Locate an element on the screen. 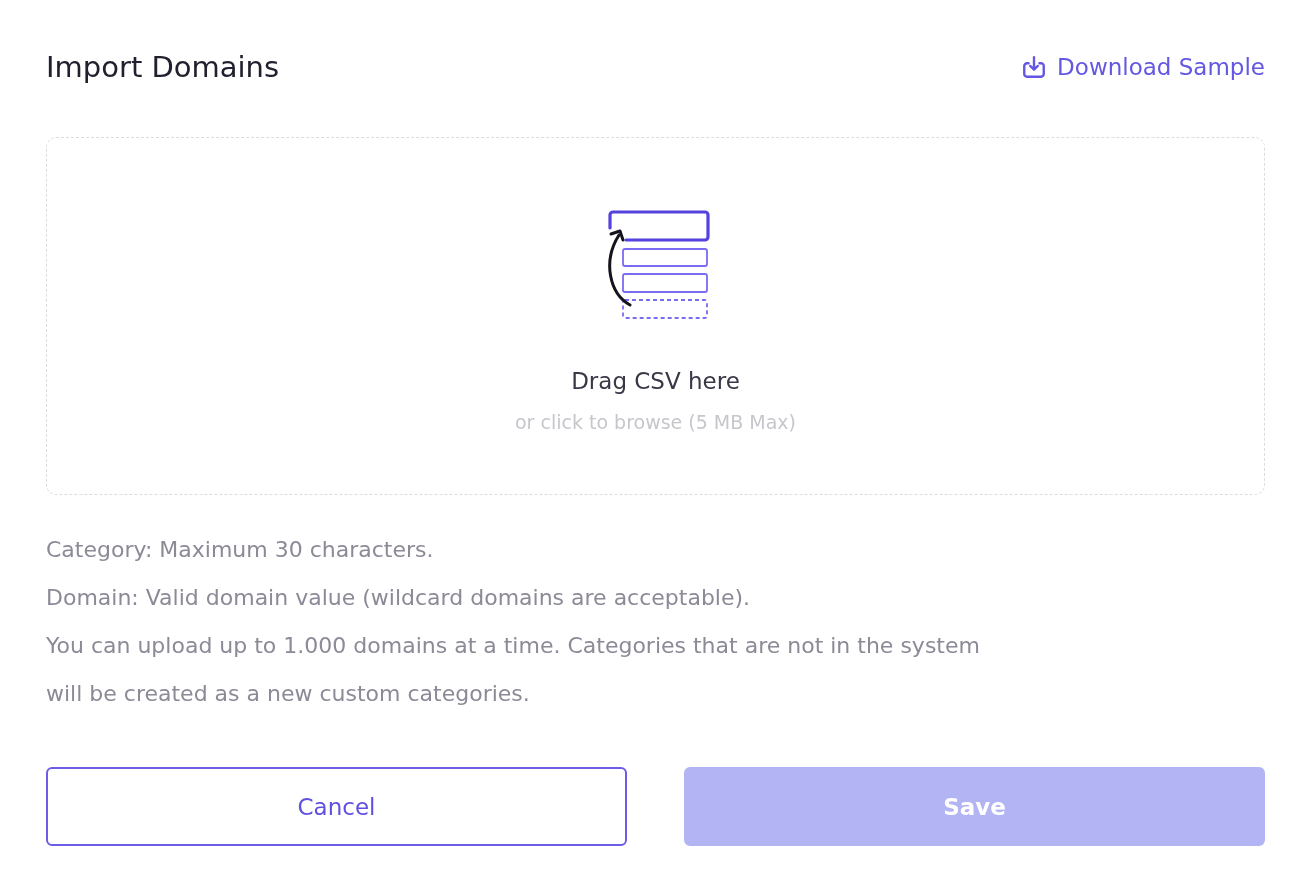 The width and height of the screenshot is (1294, 886). drop-zone-title: Drag CSV here is located at coordinates (655, 381).